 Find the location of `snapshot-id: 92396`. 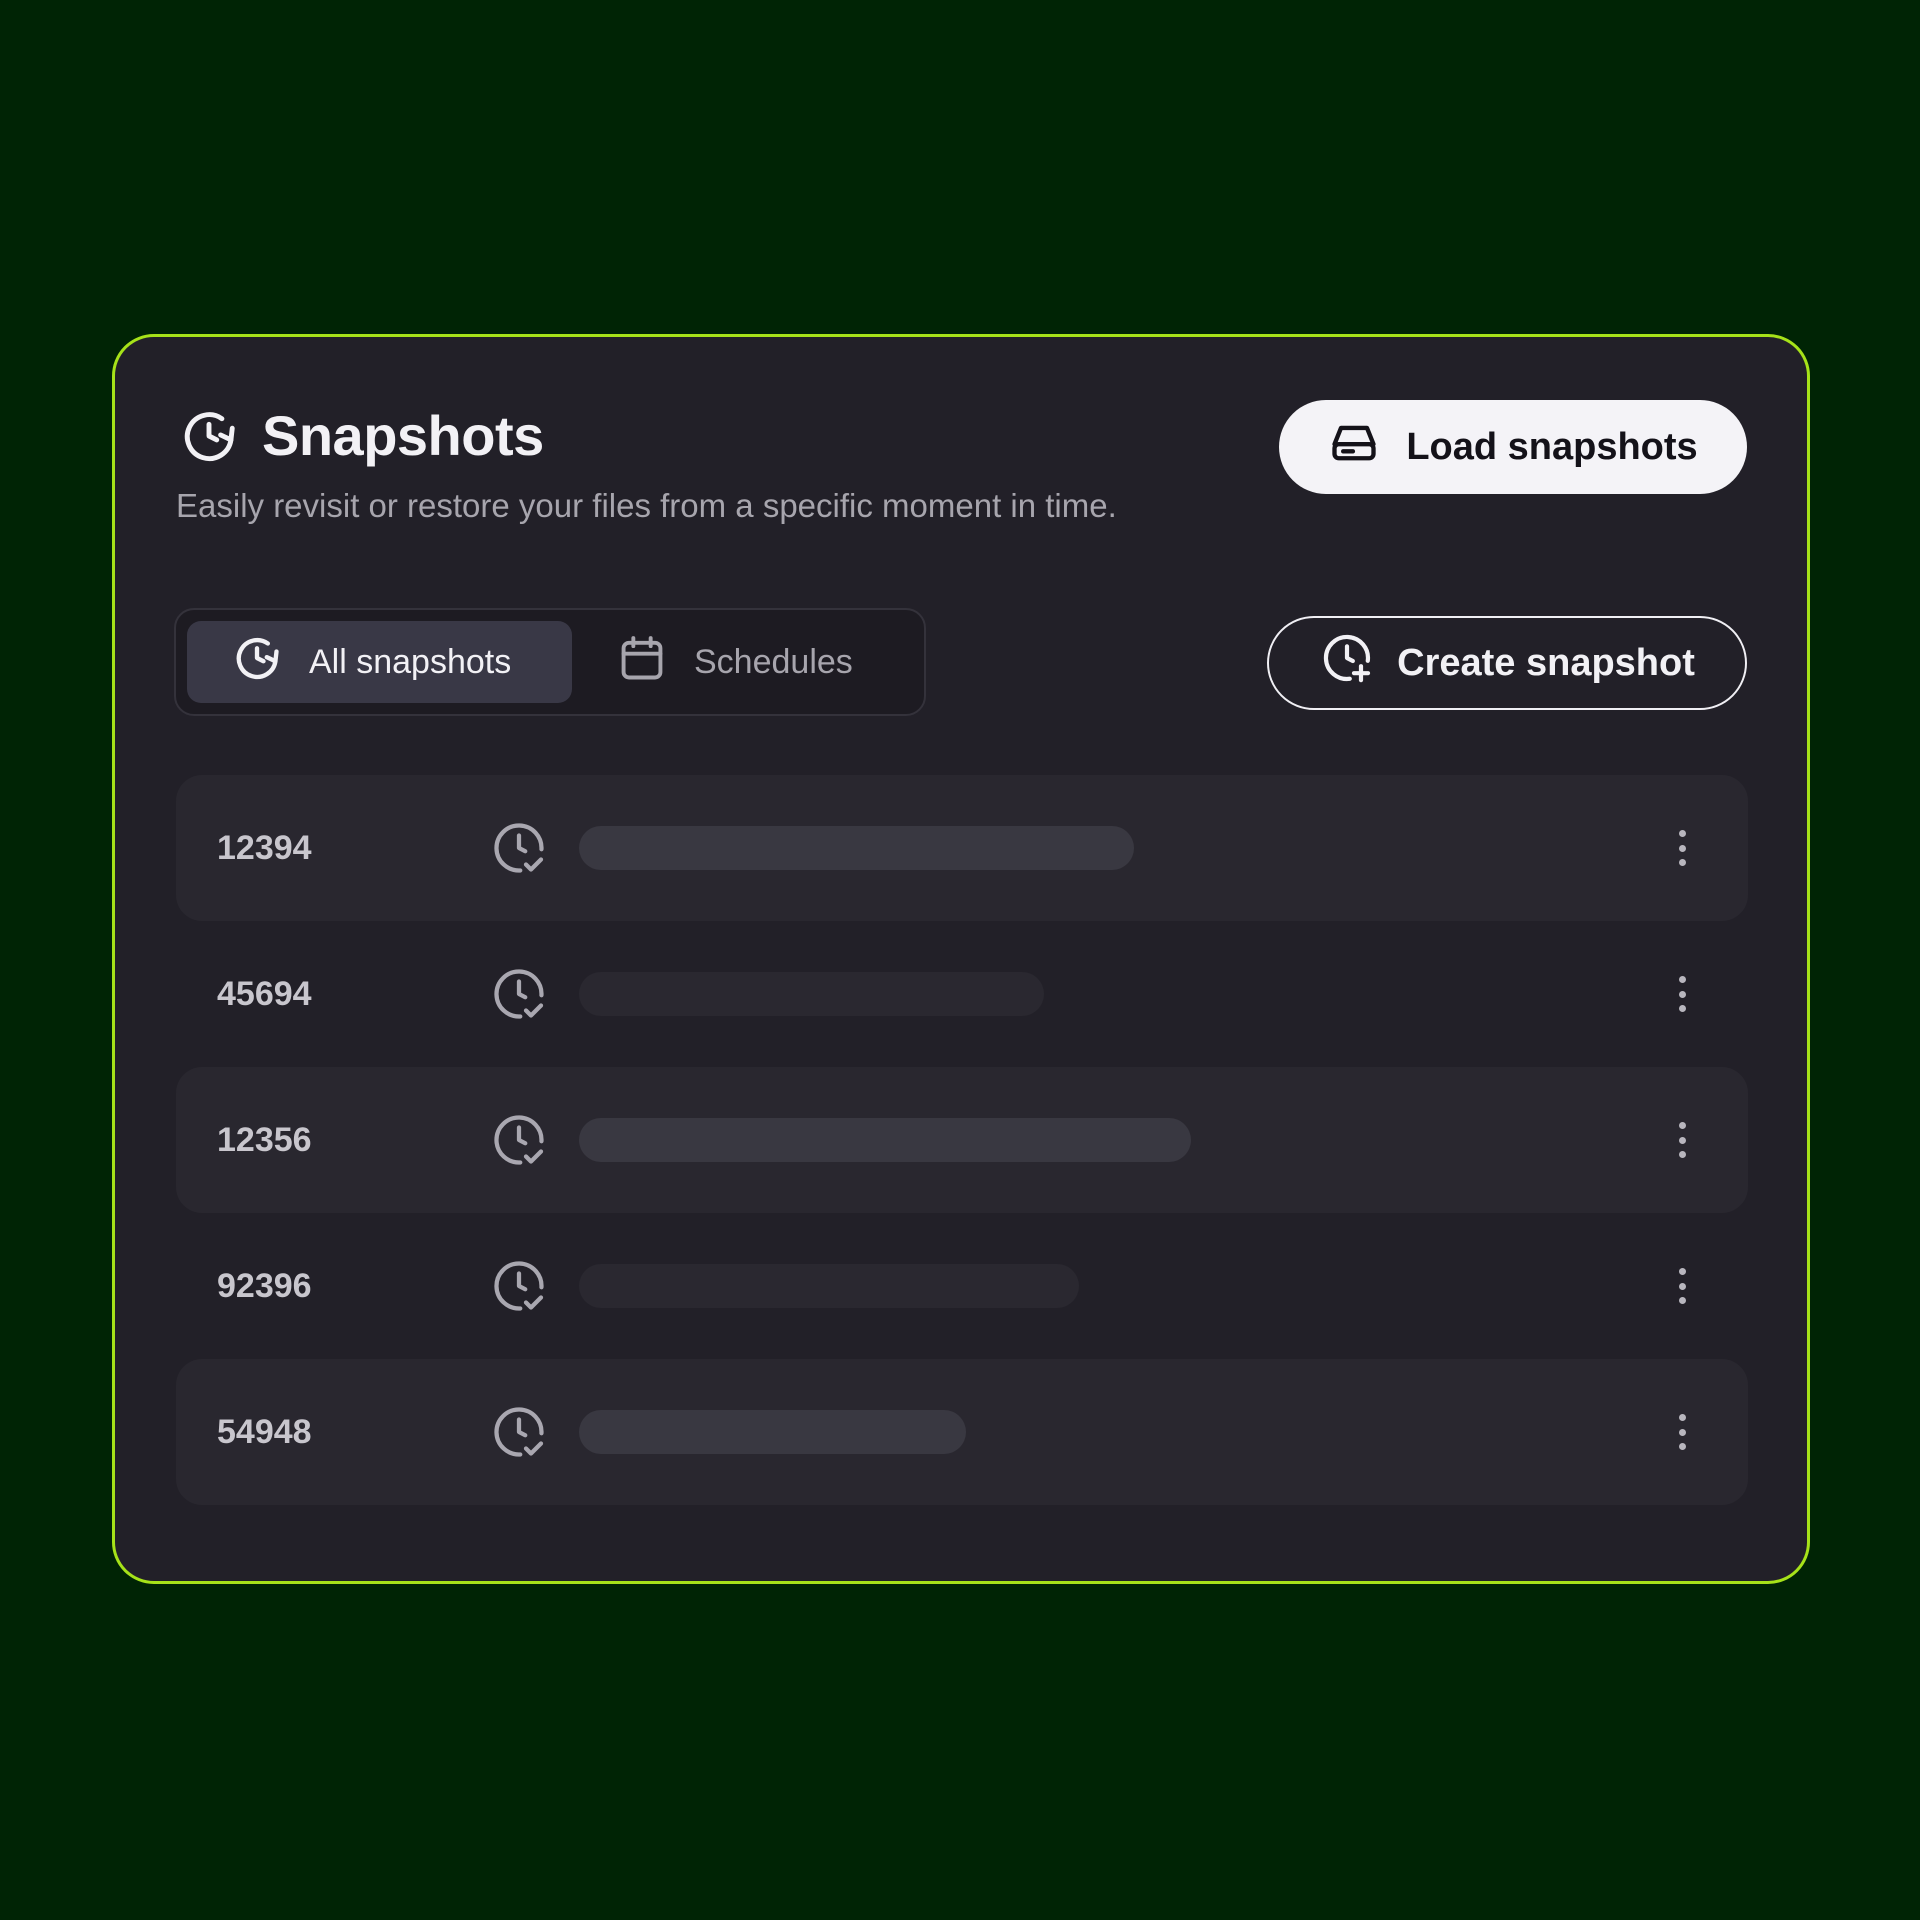

snapshot-id: 92396 is located at coordinates (264, 1286).